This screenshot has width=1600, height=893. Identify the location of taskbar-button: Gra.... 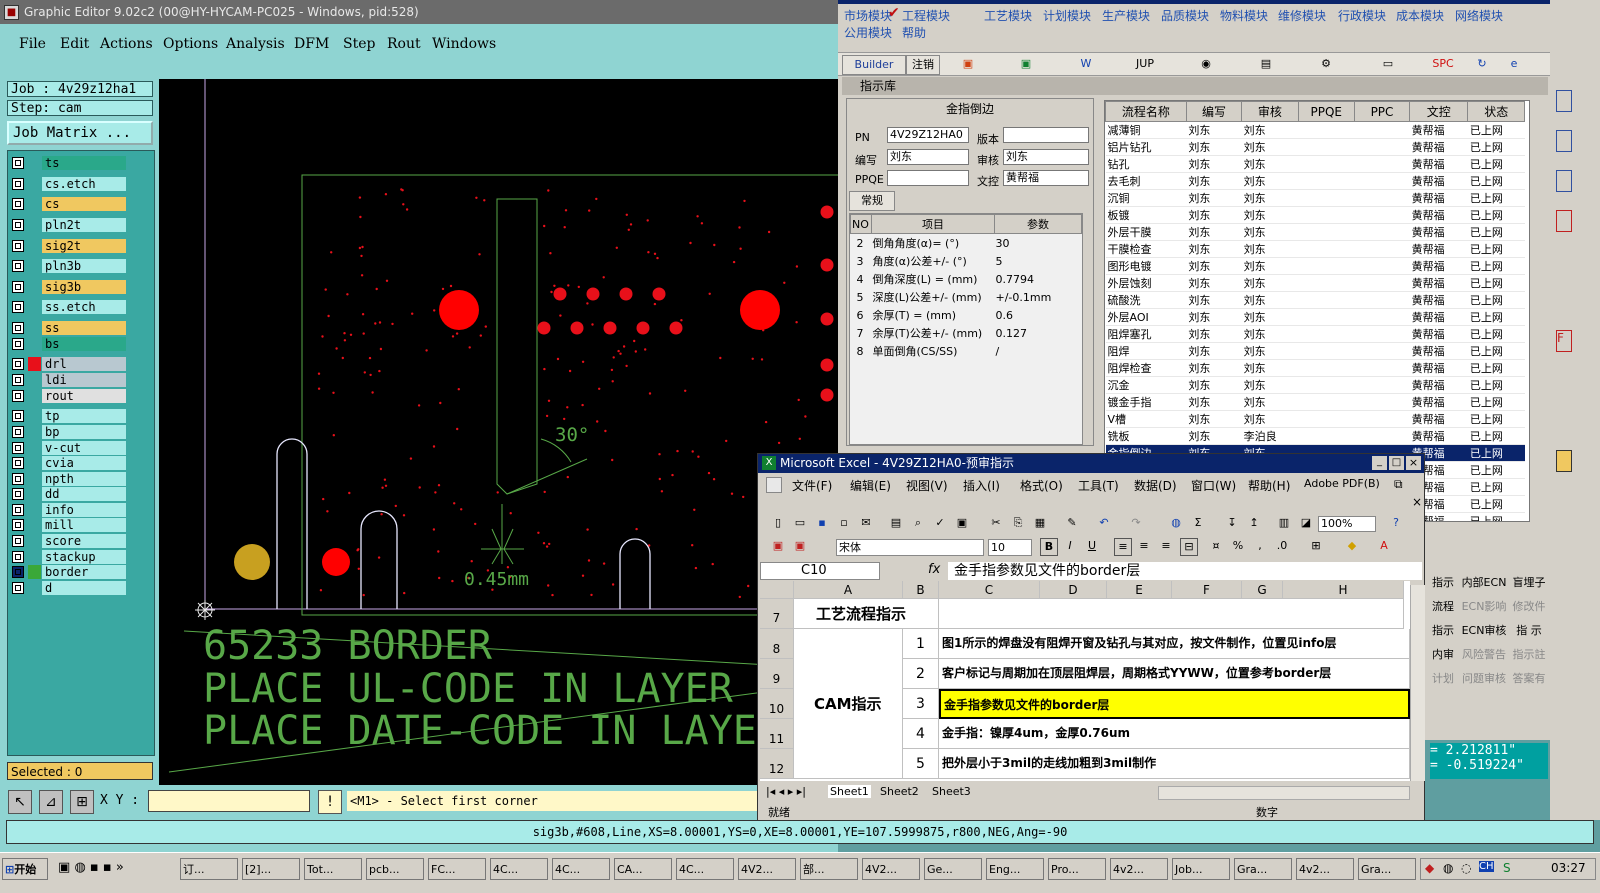
(1387, 869).